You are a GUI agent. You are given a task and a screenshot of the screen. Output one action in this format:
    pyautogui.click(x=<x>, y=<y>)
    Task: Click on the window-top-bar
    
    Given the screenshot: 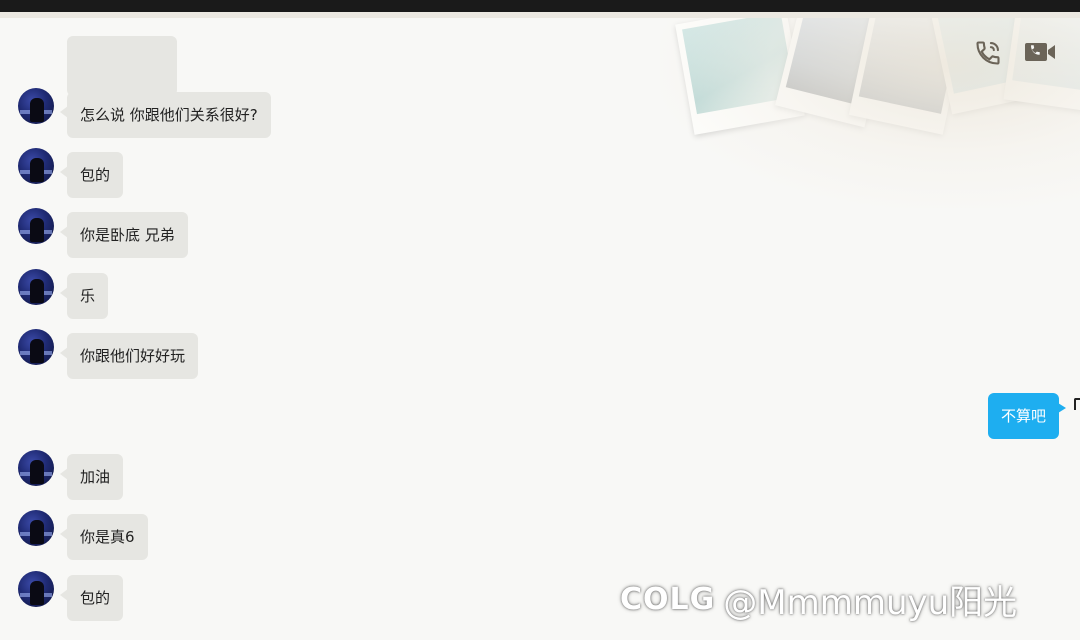 What is the action you would take?
    pyautogui.click(x=540, y=6)
    